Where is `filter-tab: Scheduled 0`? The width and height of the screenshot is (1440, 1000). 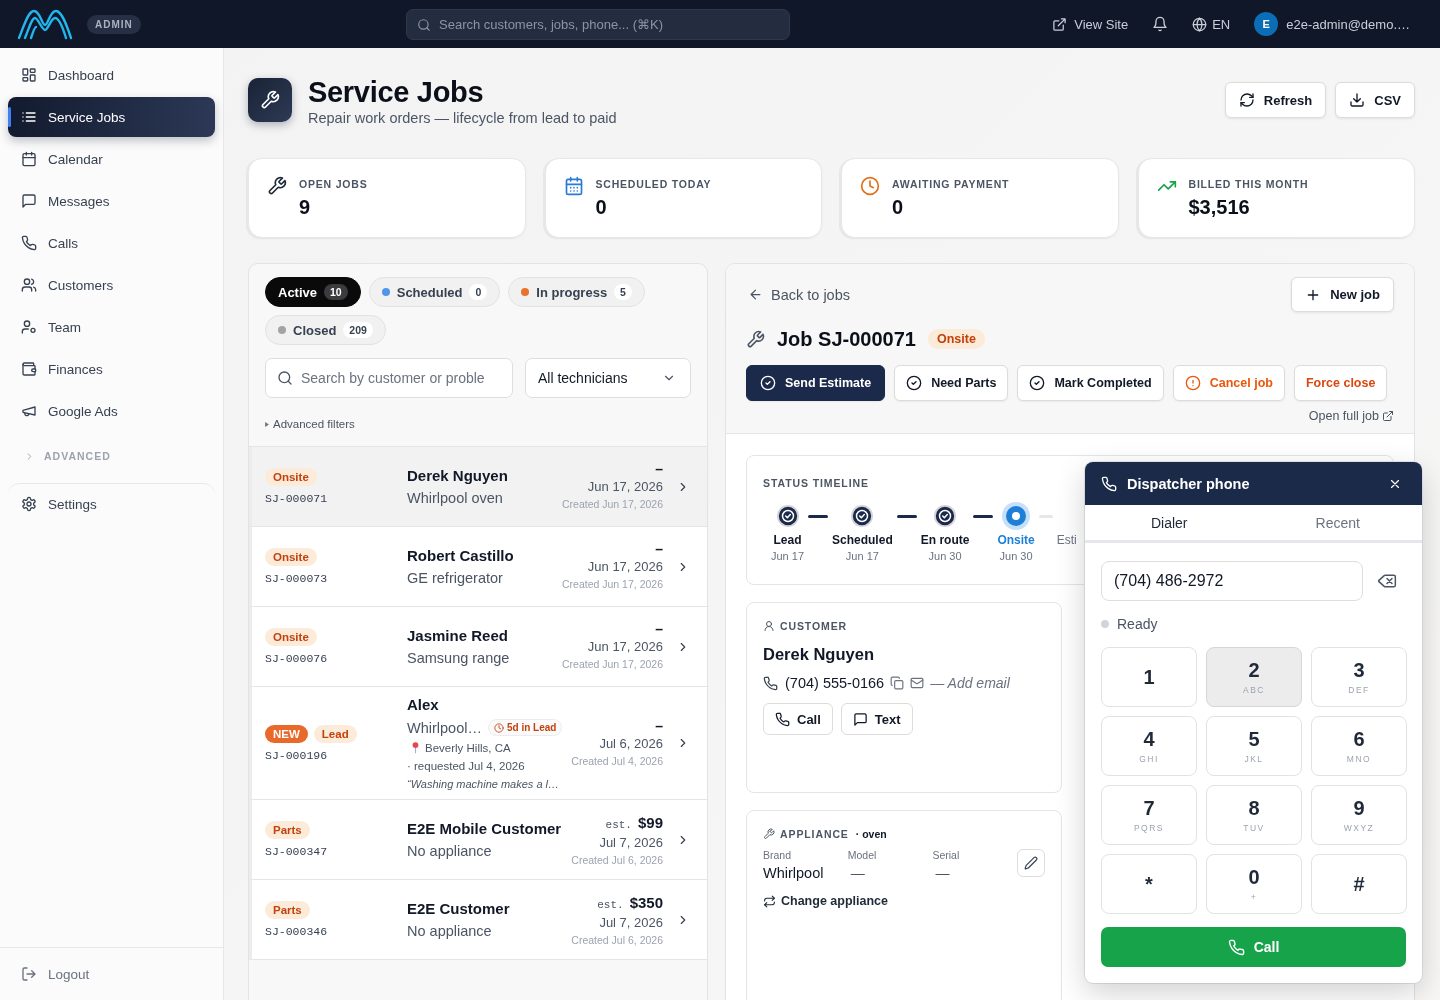
filter-tab: Scheduled 0 is located at coordinates (434, 292).